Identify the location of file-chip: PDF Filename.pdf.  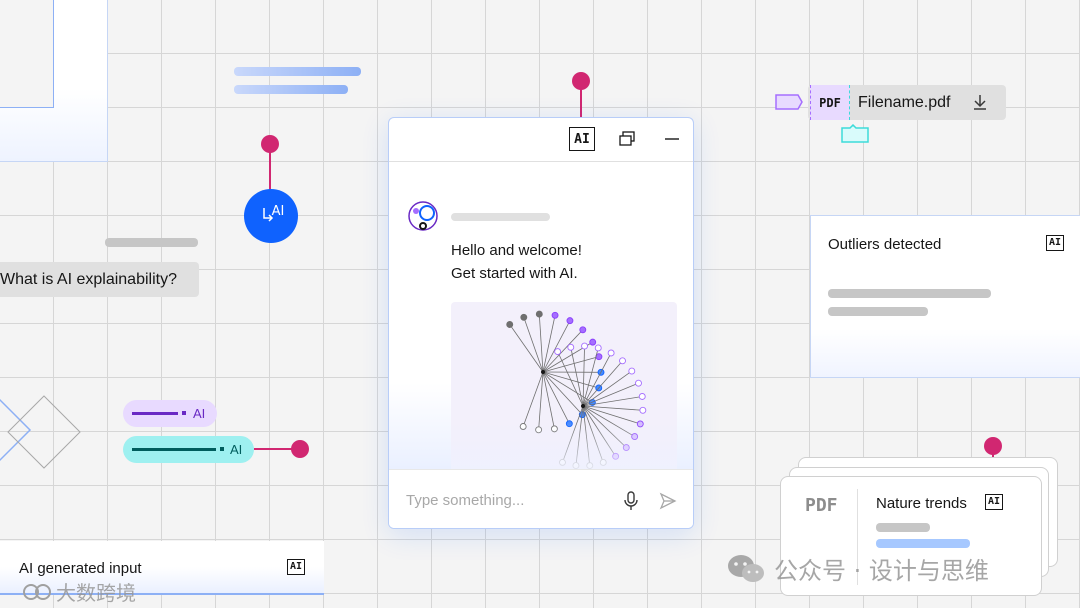
(907, 102).